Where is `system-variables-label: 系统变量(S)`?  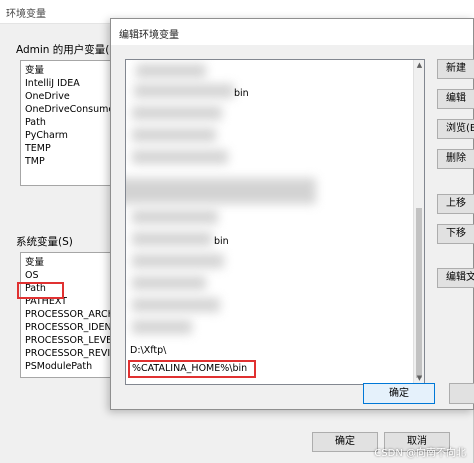 system-variables-label: 系统变量(S) is located at coordinates (44, 242).